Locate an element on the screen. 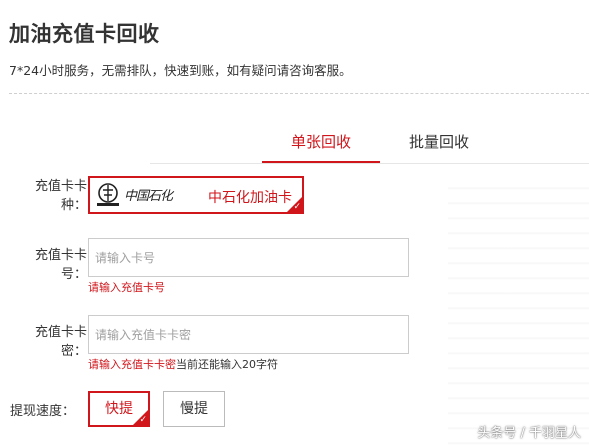 The width and height of the screenshot is (589, 448). card-type-label-line1: 充值卡卡 is located at coordinates (60, 186).